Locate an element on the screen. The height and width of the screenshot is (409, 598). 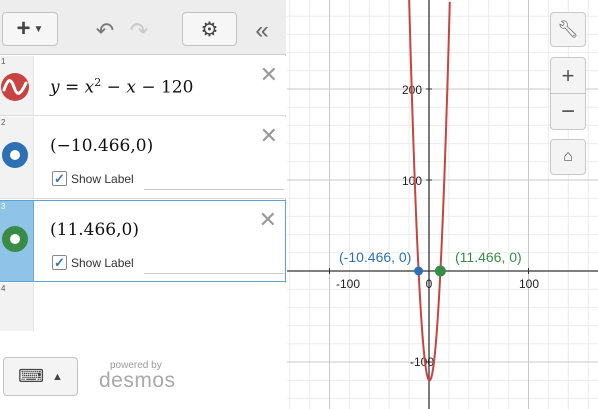
add-item-button: + ▼ is located at coordinates (30, 29).